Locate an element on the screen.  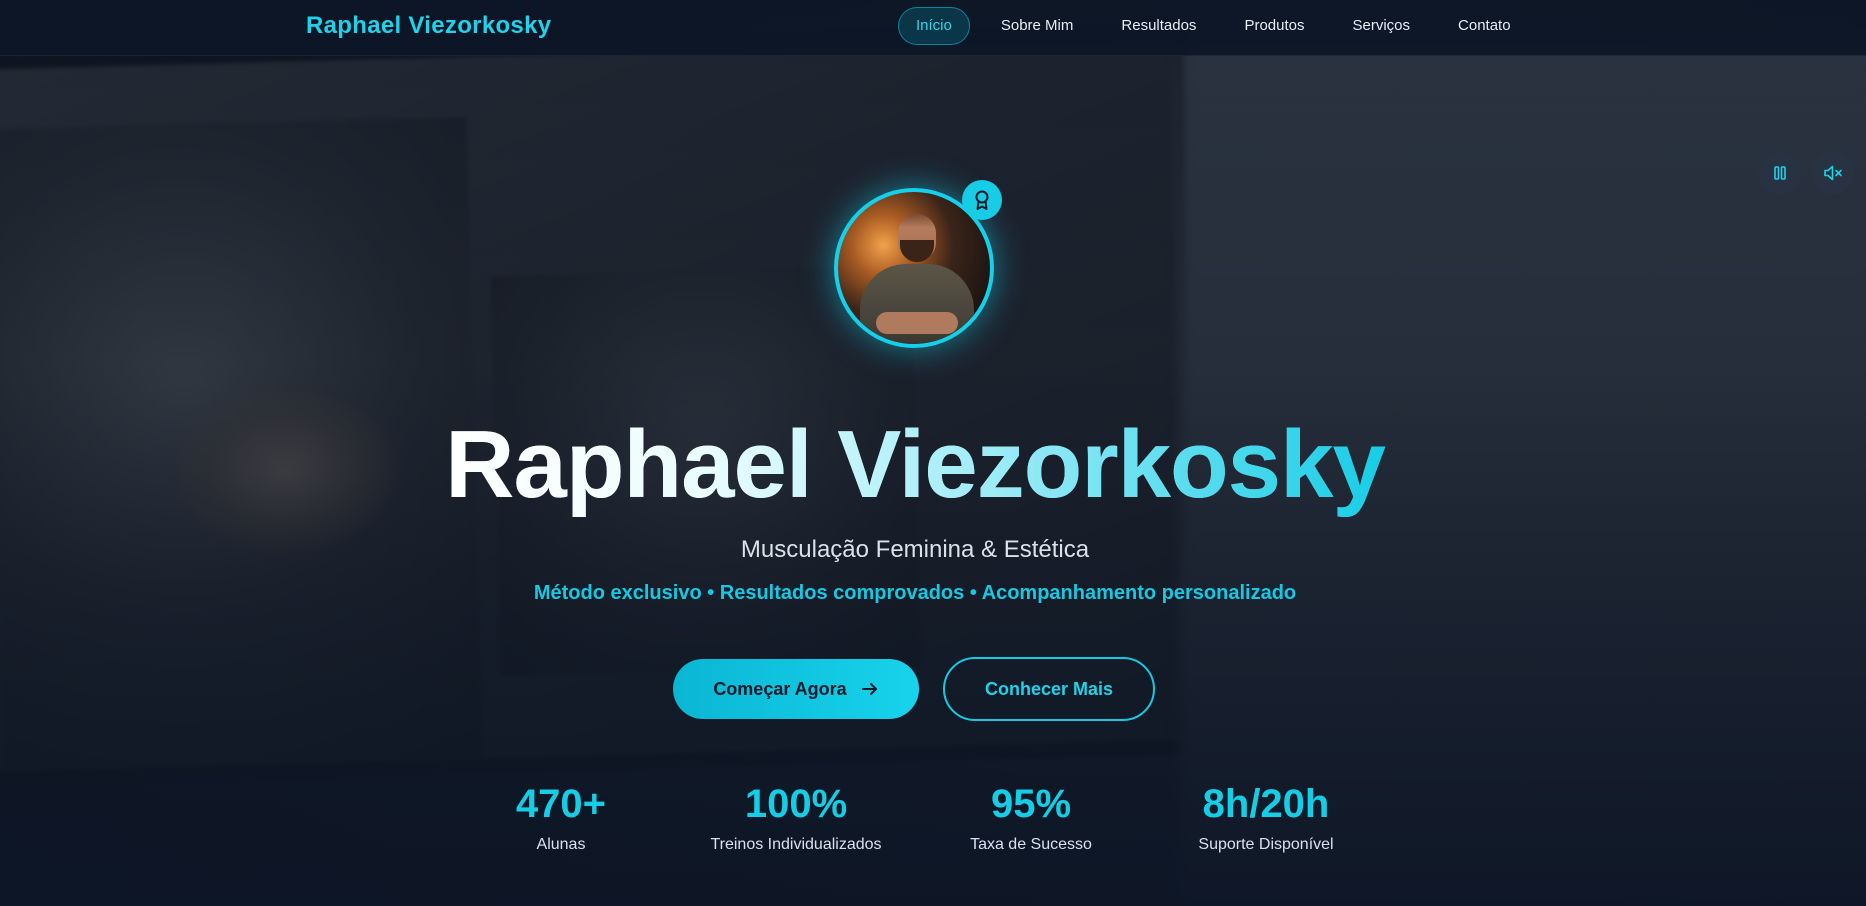
stat-value: 470+ is located at coordinates (561, 804).